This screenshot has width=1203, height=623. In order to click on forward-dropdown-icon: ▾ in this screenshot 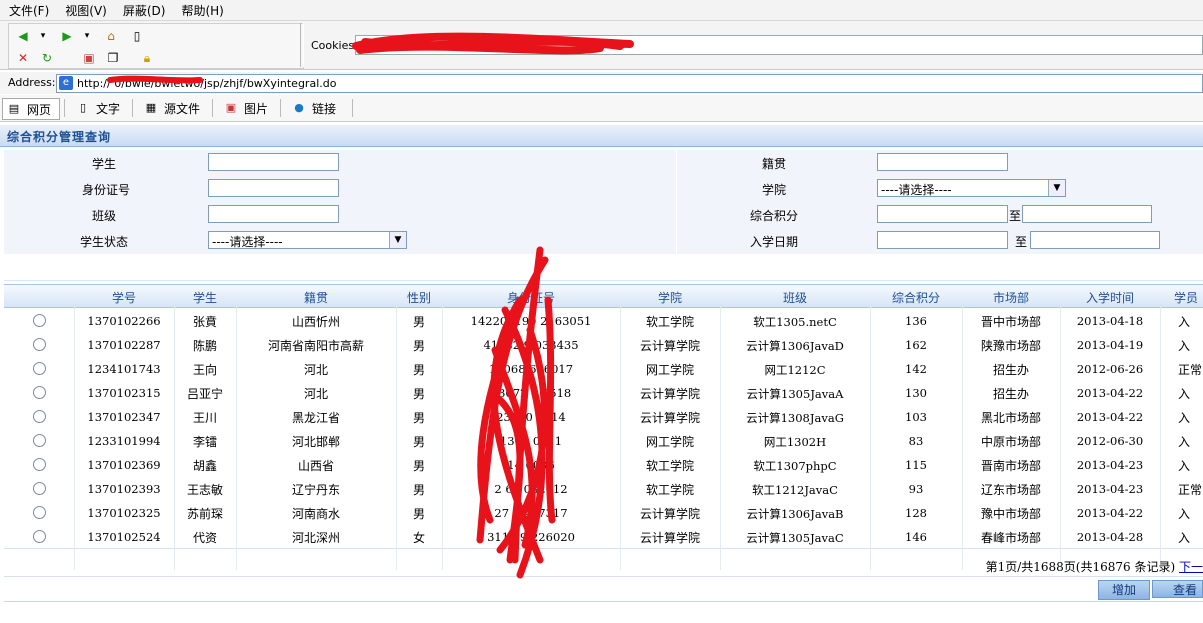, I will do `click(87, 36)`.